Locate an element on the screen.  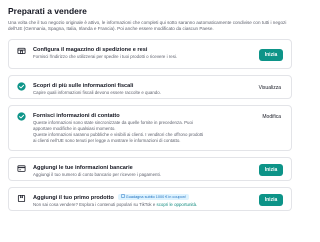
coupon-promo-text: Guadagna subito 1000 € in coupon! is located at coordinates (155, 196).